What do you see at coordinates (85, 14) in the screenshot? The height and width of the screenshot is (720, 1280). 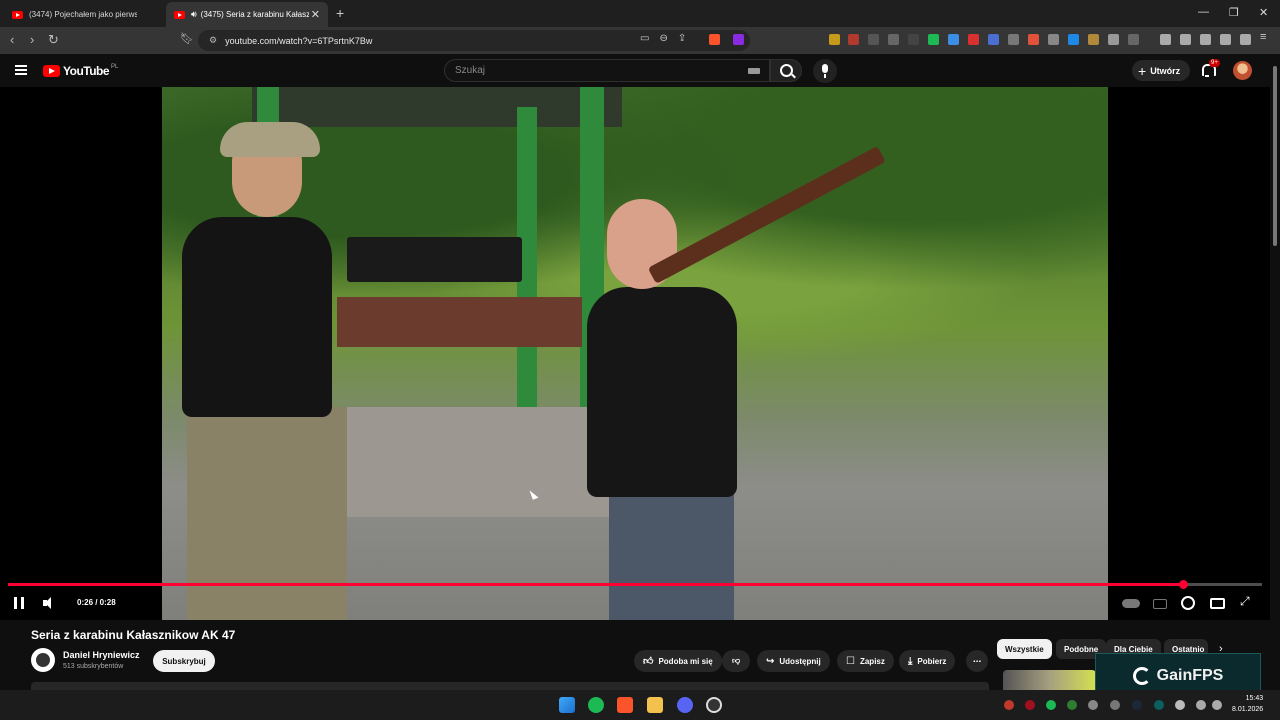 I see `browser-tab: (3474) Pojechałem jako pierwszy na t` at bounding box center [85, 14].